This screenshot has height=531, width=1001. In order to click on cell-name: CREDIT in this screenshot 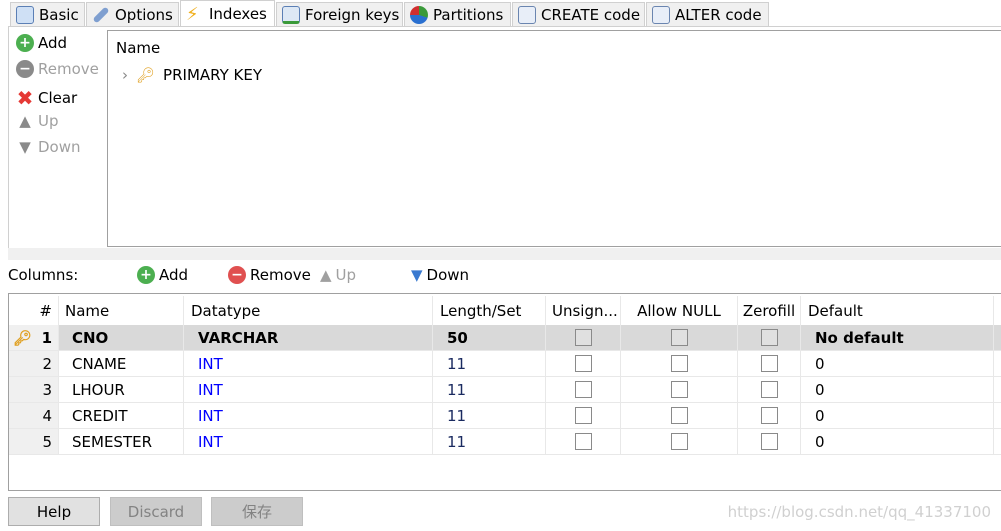, I will do `click(121, 415)`.